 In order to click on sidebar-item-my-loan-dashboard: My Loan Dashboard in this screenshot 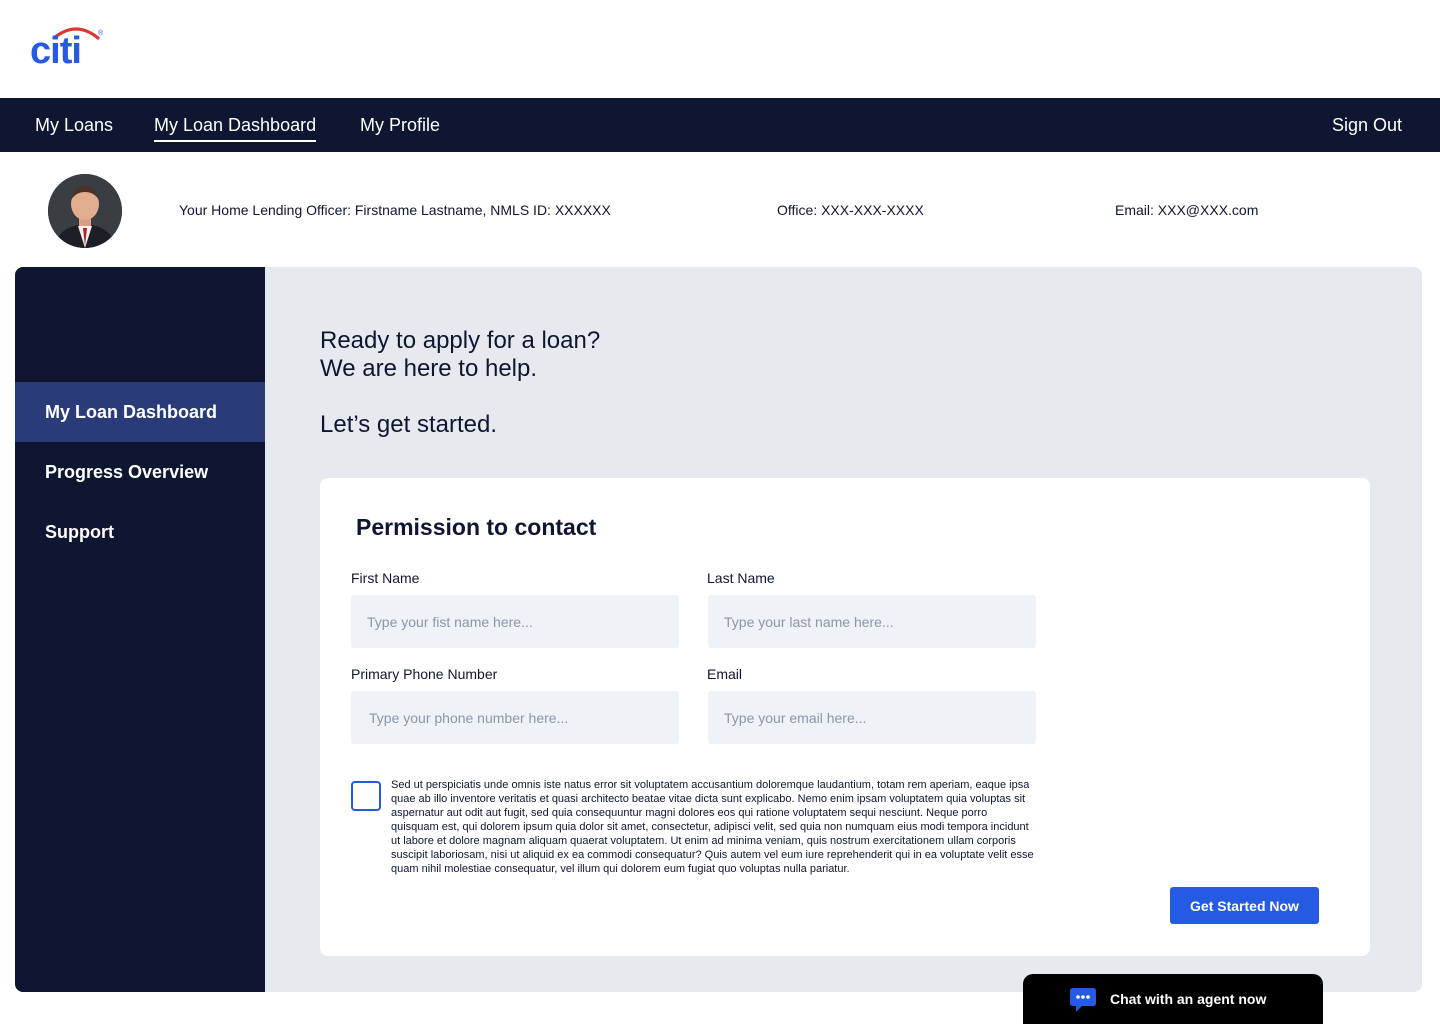, I will do `click(140, 412)`.